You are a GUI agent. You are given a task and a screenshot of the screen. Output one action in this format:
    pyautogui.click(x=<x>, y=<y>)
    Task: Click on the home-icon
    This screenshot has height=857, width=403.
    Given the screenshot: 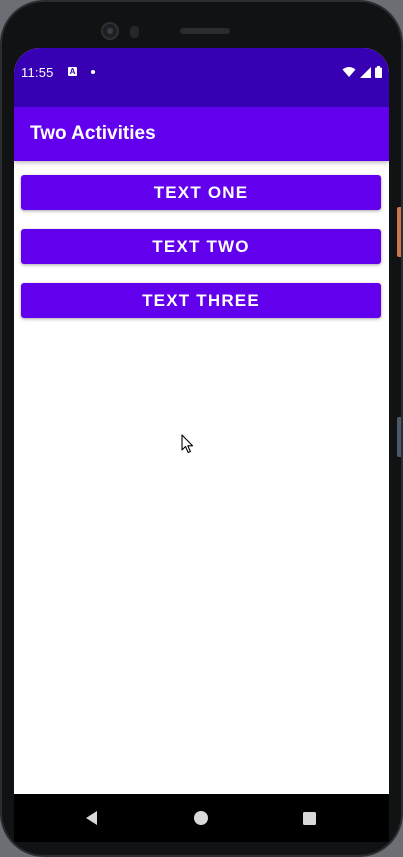 What is the action you would take?
    pyautogui.click(x=201, y=818)
    